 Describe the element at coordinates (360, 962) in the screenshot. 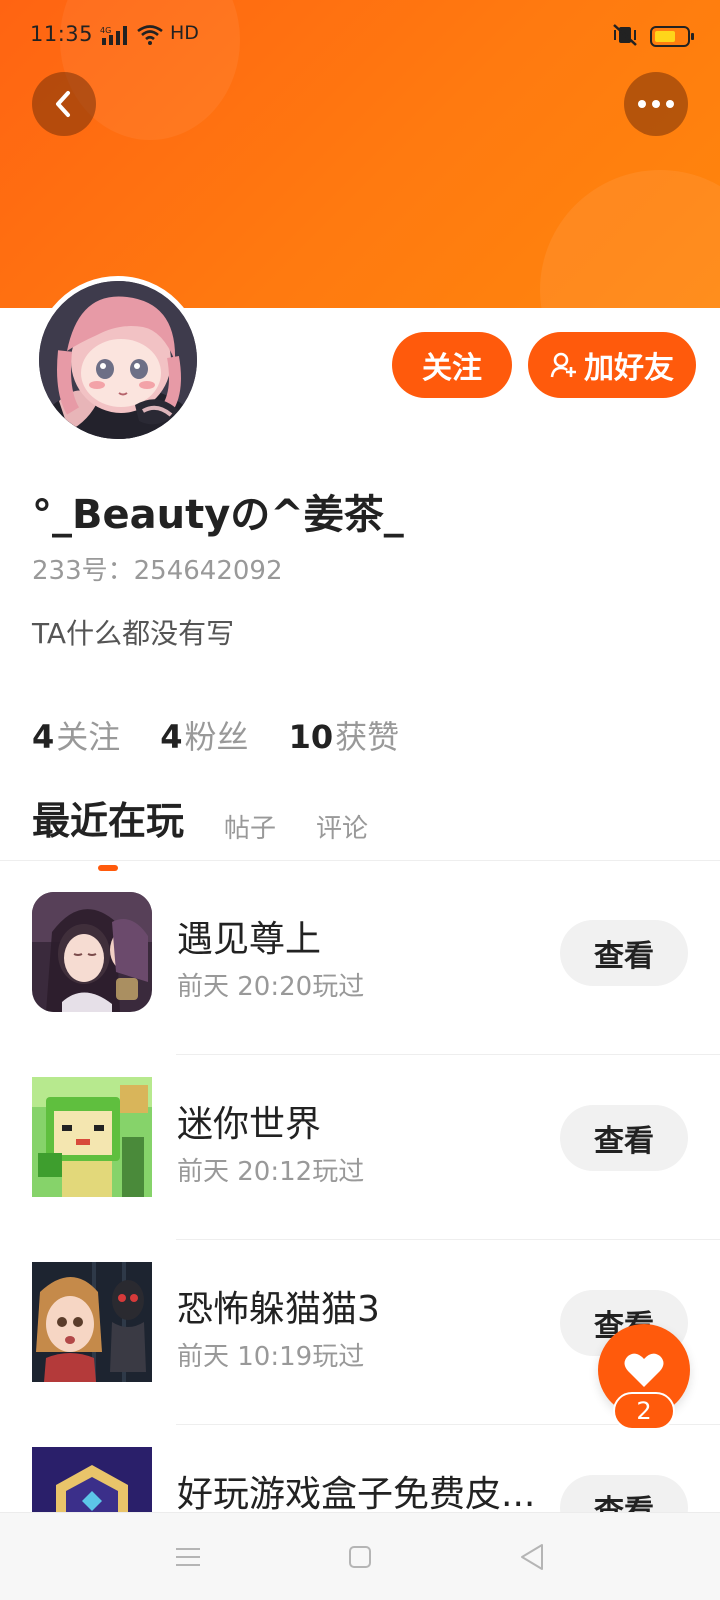

I see `list-item: 遇见尊上 前天 20:20玩过 查看` at that location.